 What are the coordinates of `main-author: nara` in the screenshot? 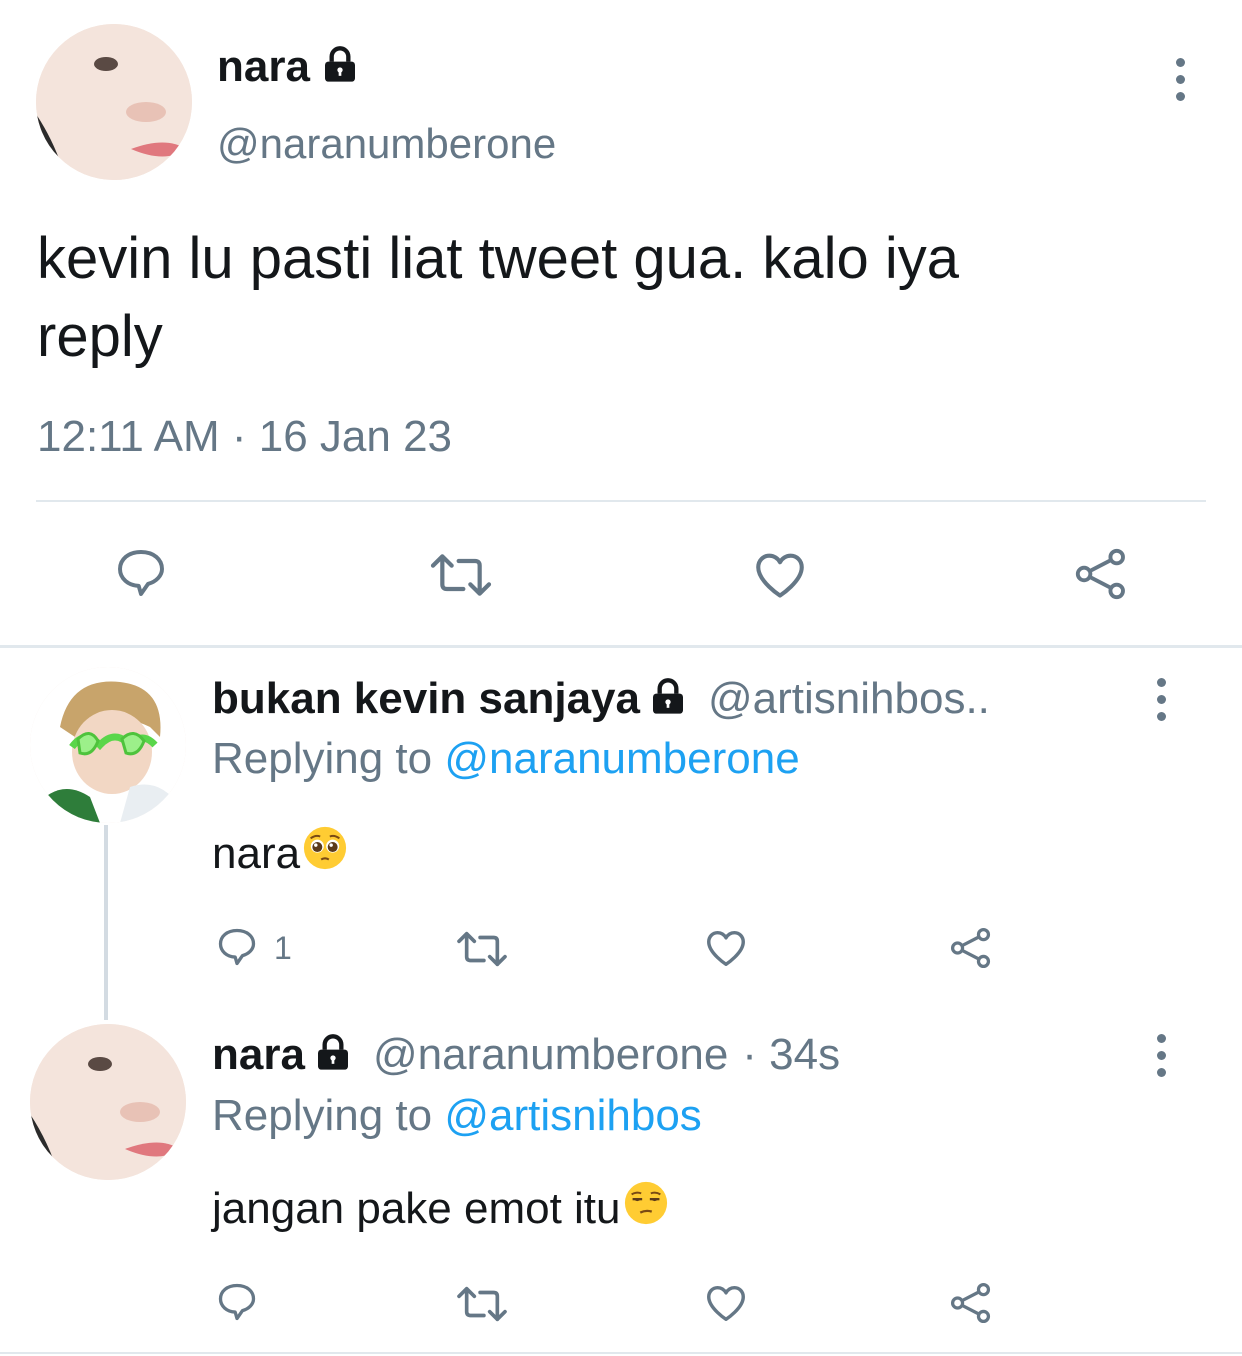 It's located at (288, 67).